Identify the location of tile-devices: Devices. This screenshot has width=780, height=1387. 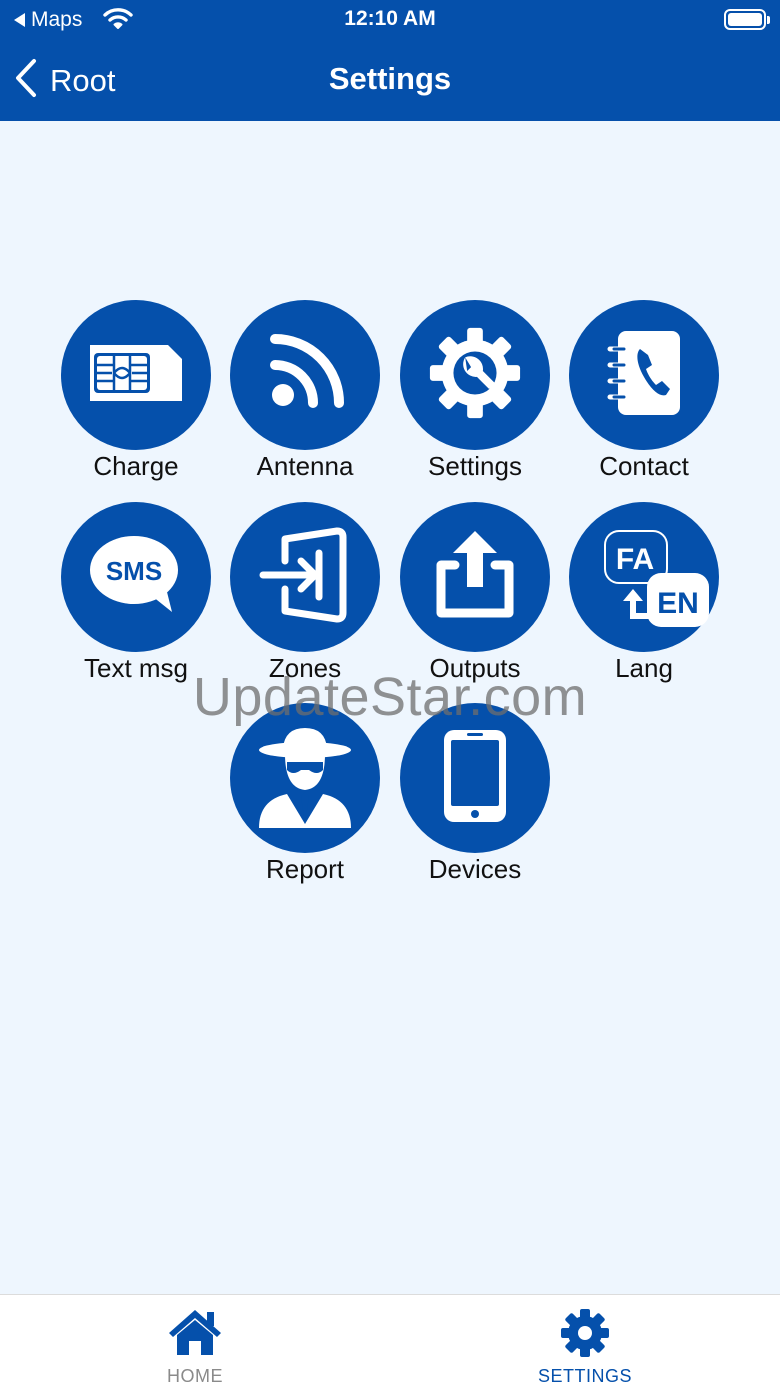
(475, 798).